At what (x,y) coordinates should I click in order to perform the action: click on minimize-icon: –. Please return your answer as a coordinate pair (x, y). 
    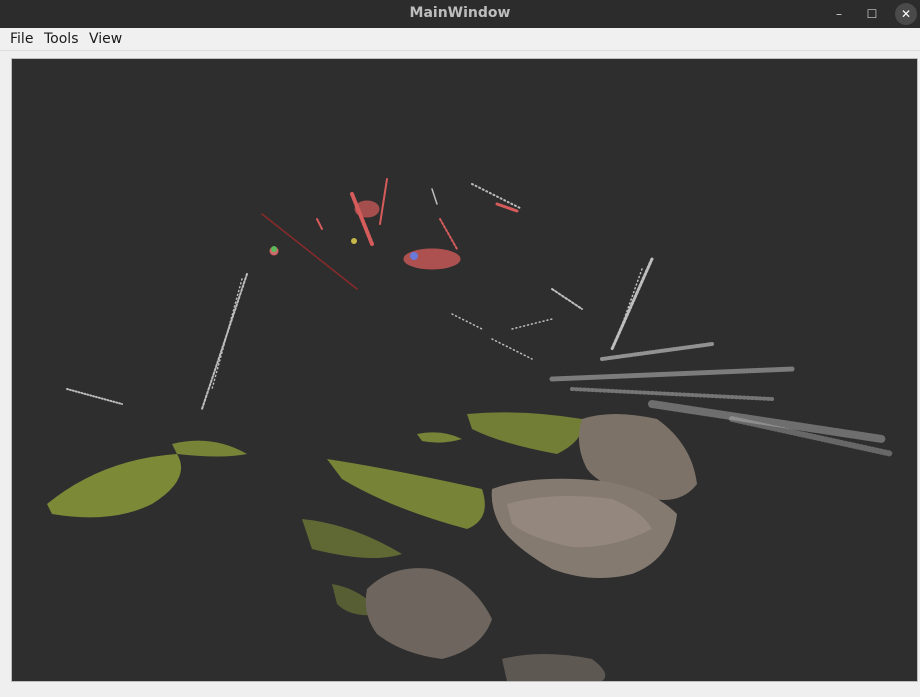
    Looking at the image, I should click on (839, 14).